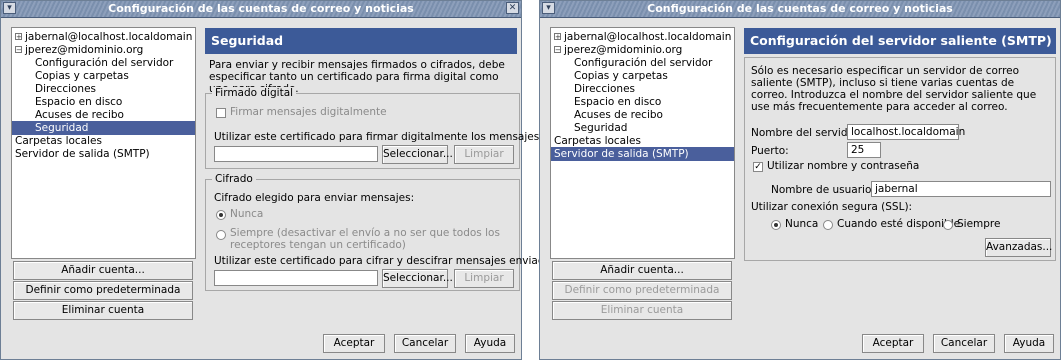 Image resolution: width=1061 pixels, height=360 pixels. I want to click on ssl-when-available-label: Cuando esté disponible, so click(899, 224).